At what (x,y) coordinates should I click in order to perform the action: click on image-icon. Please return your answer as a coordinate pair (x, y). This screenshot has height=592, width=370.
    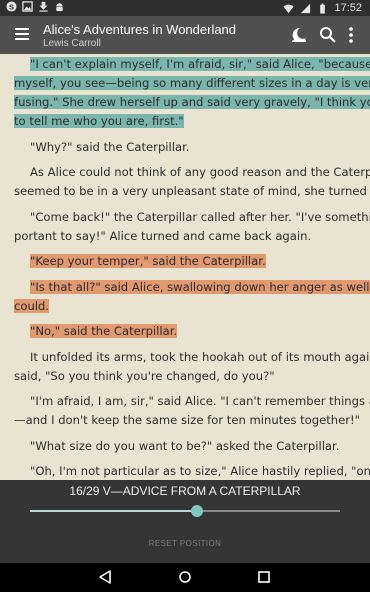
    Looking at the image, I should click on (27, 6).